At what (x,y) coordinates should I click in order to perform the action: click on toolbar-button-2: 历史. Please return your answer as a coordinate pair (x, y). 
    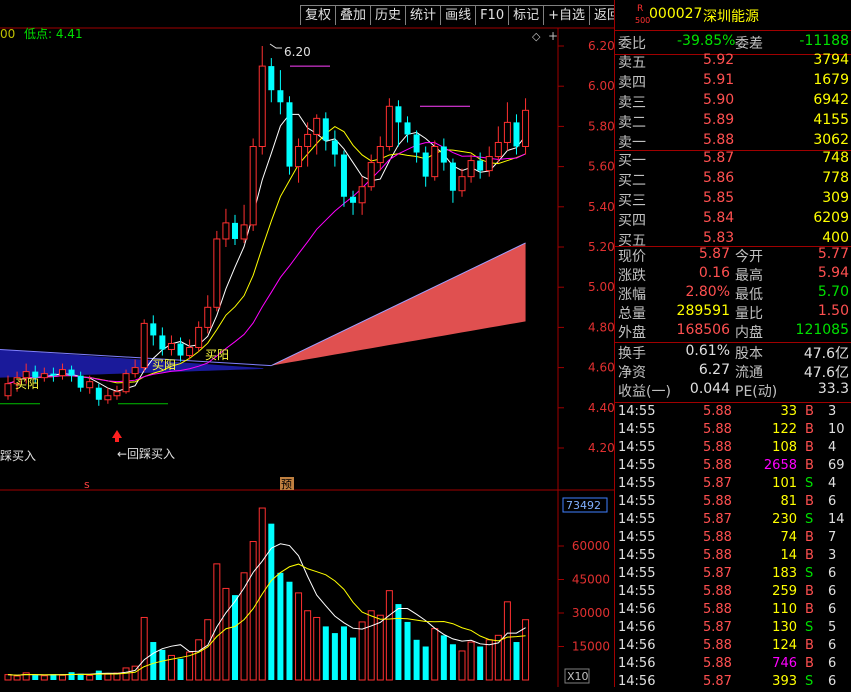
    Looking at the image, I should click on (388, 15).